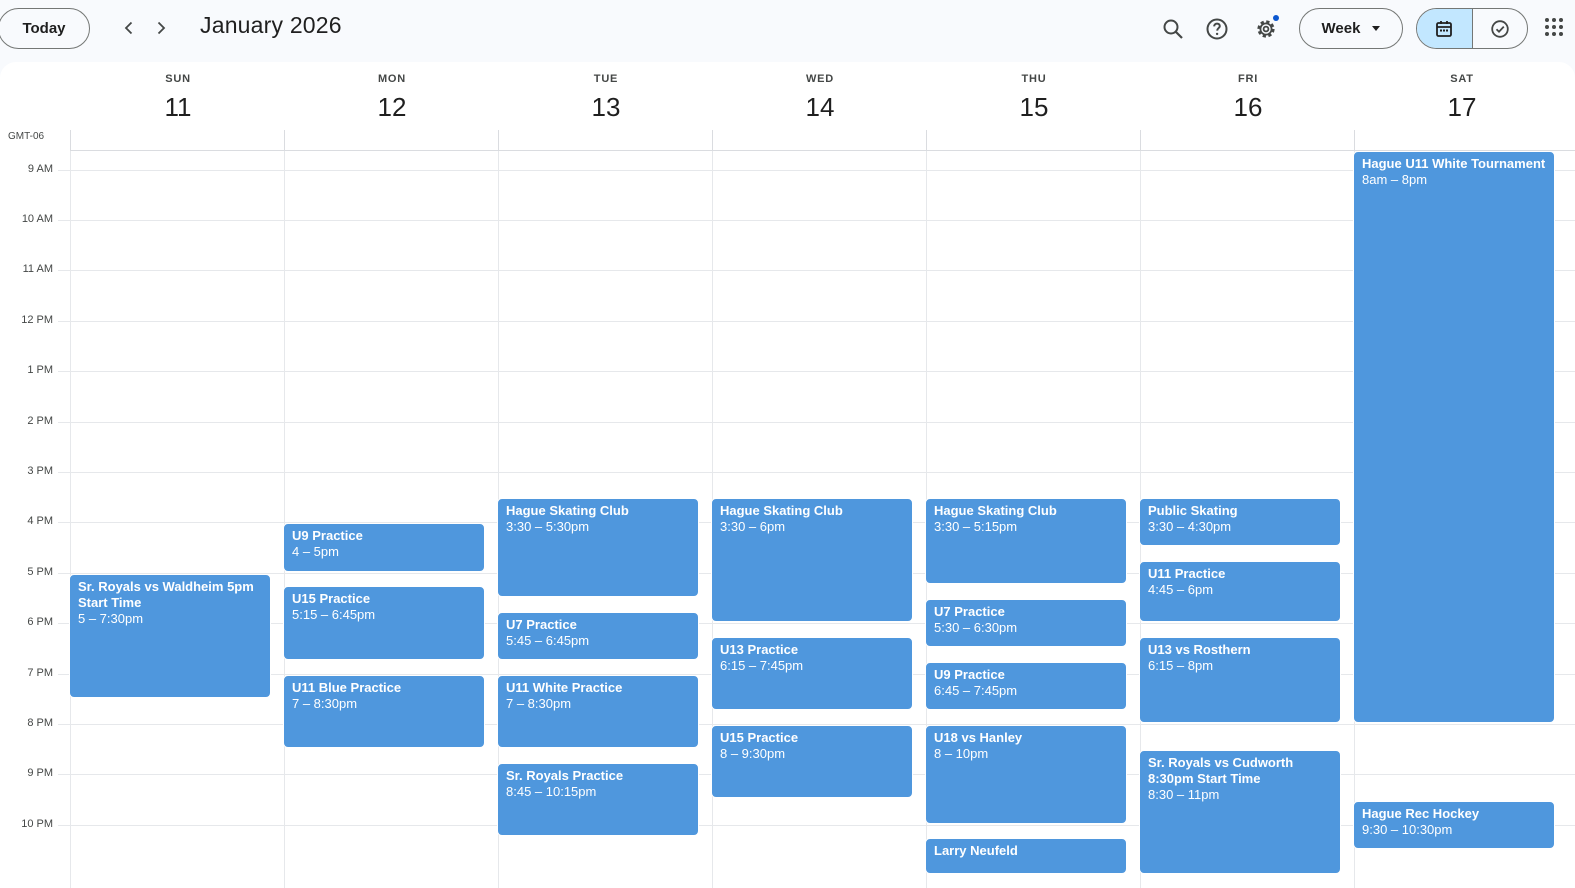  I want to click on calendar-event: Hague Skating Club 3:30 – 5:30pm, so click(598, 547).